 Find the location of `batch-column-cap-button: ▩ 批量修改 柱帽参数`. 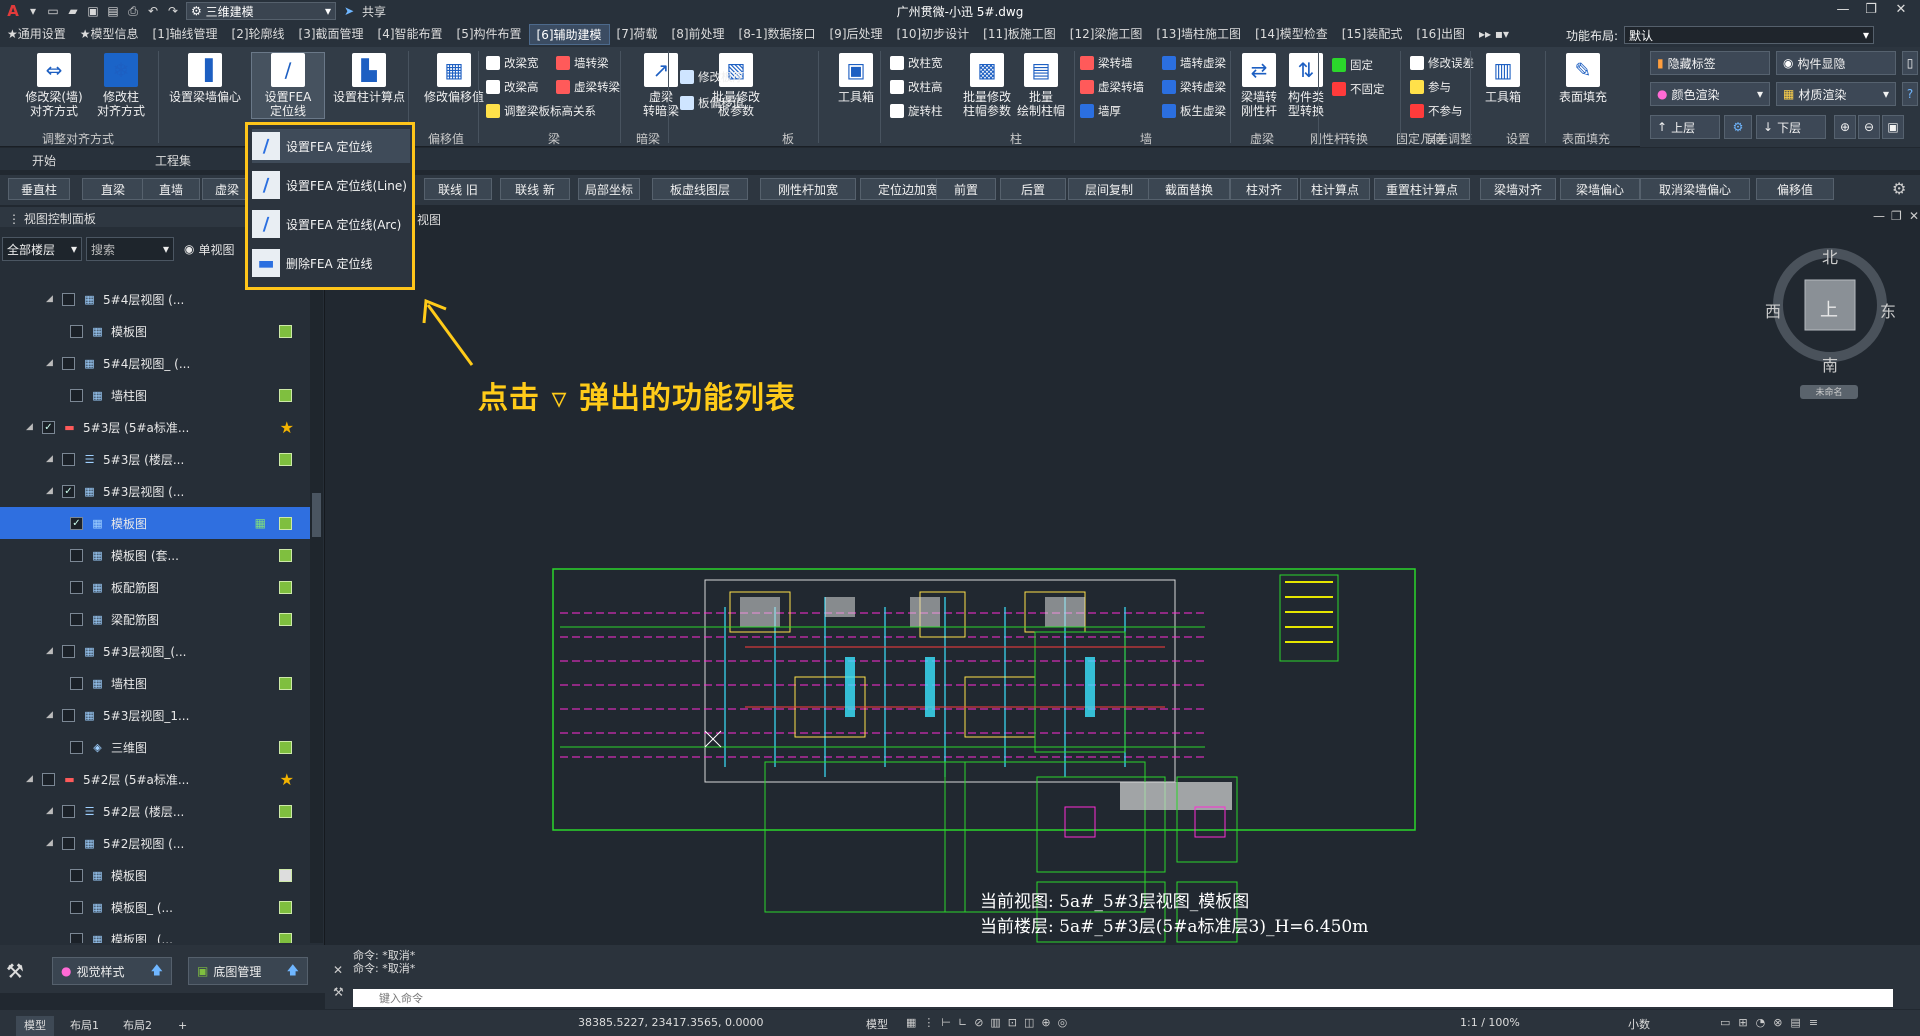

batch-column-cap-button: ▩ 批量修改 柱帽参数 is located at coordinates (987, 85).